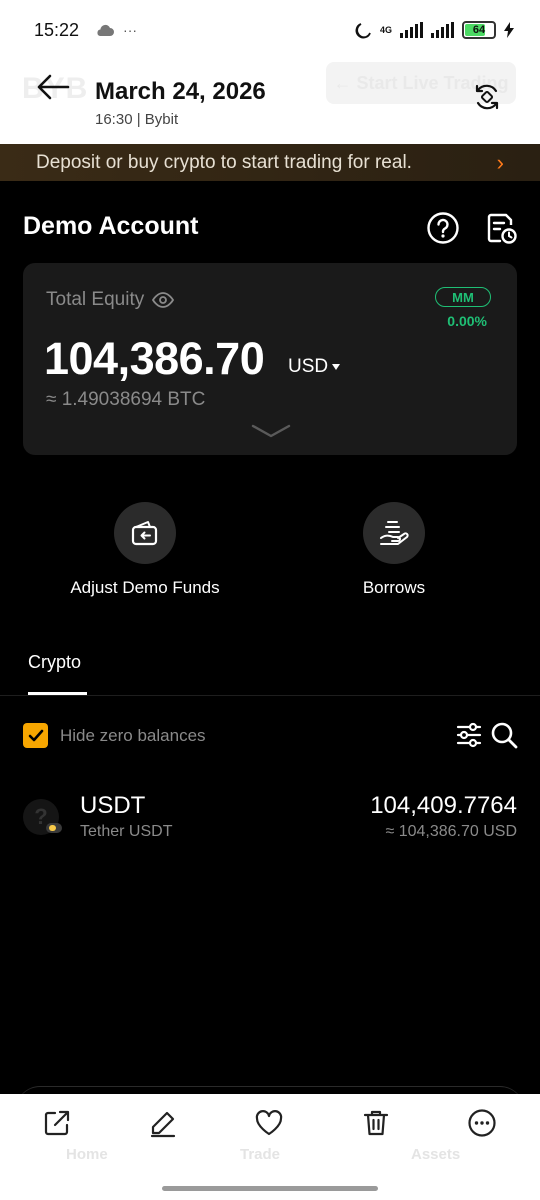  Describe the element at coordinates (504, 735) in the screenshot. I see `search-icon` at that location.